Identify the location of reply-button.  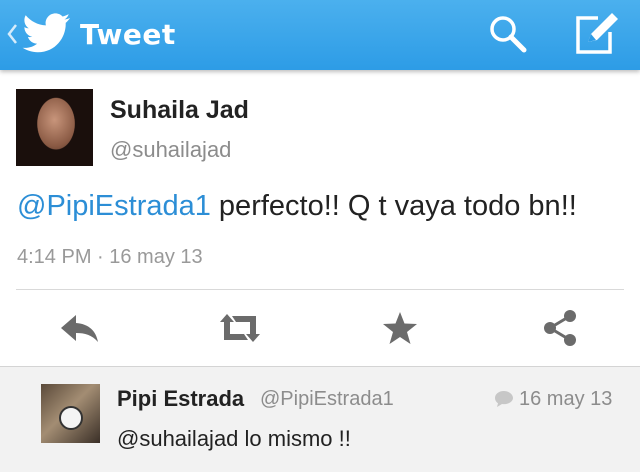
(80, 328).